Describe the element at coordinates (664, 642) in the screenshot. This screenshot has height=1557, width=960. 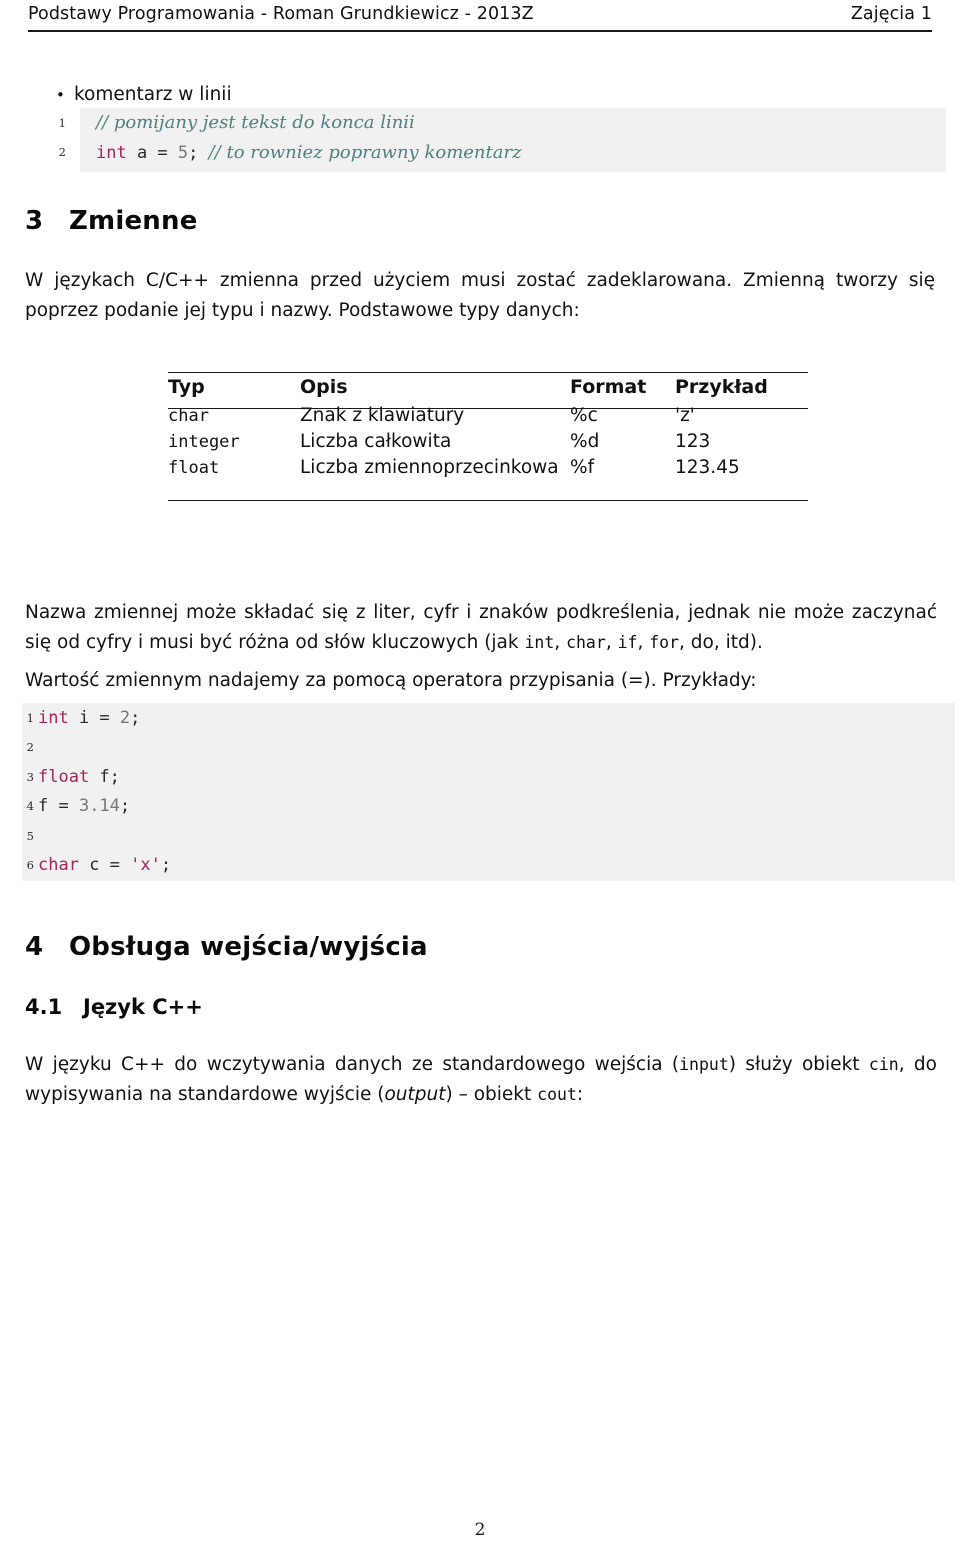
I see `keyword-for: for` at that location.